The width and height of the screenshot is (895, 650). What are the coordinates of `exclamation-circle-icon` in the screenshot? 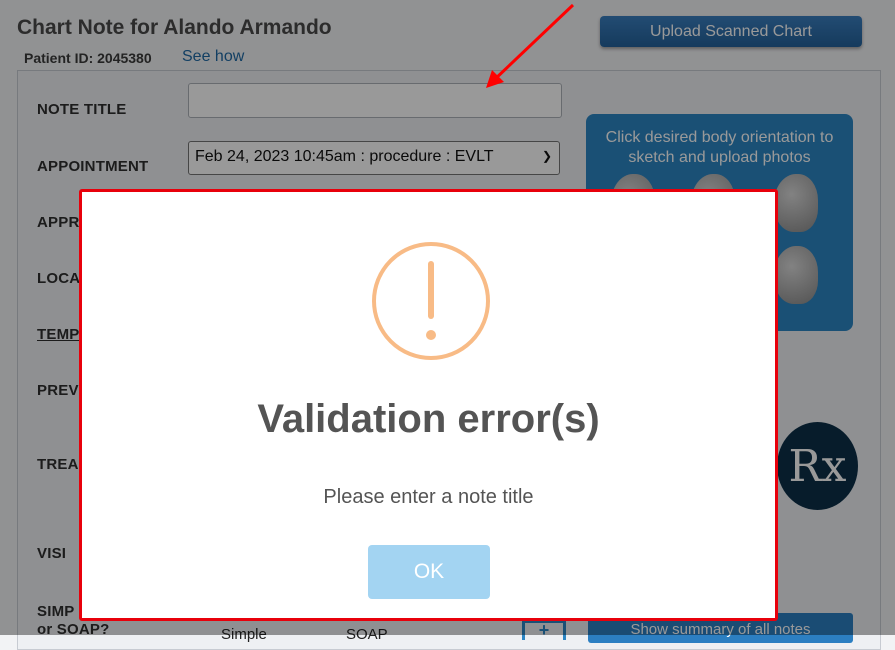 It's located at (431, 301).